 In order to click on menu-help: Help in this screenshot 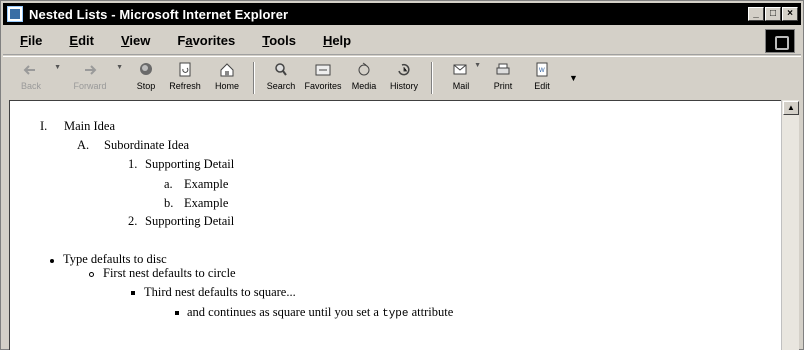, I will do `click(333, 40)`.